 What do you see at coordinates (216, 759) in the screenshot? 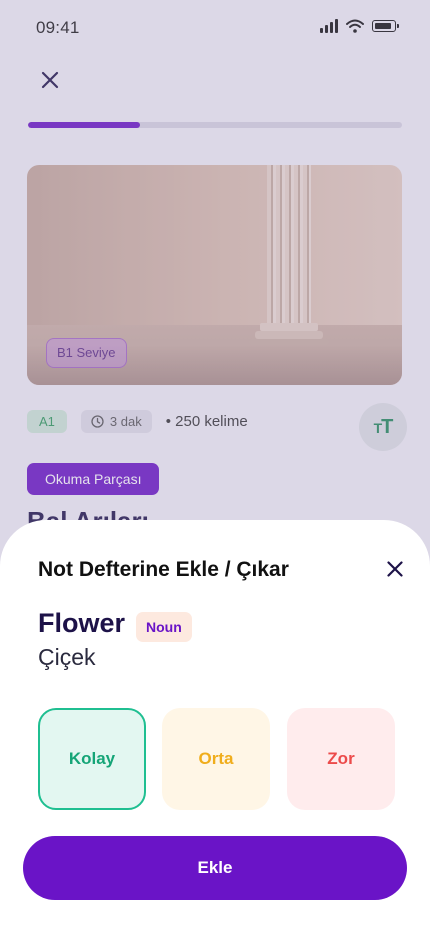
I see `difficulty-medium-button: Orta` at bounding box center [216, 759].